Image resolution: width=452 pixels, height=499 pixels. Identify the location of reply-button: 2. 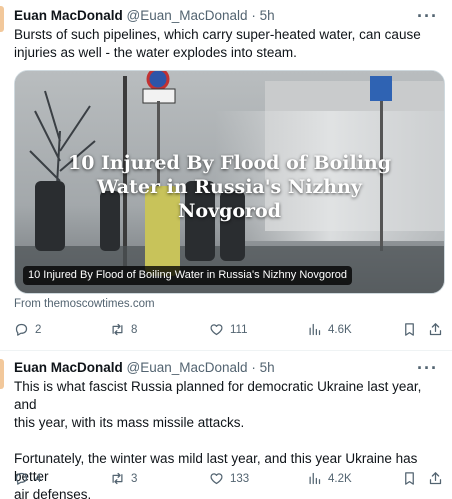
(27, 329).